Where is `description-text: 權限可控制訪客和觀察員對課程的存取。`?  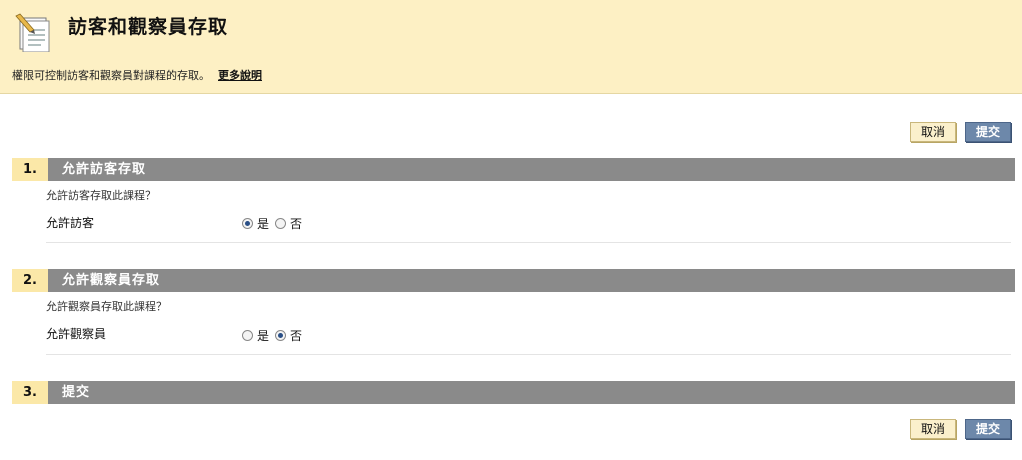
description-text: 權限可控制訪客和觀察員對課程的存取。 is located at coordinates (111, 75).